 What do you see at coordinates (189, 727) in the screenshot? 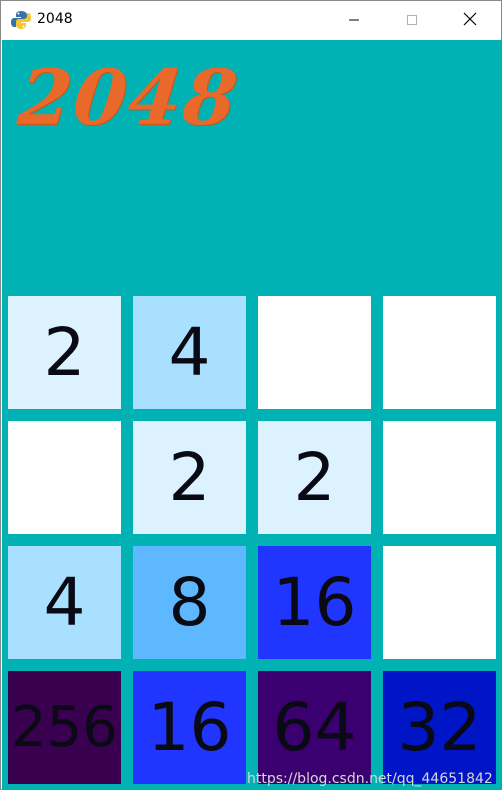
I see `tile-r4-c2: 16` at bounding box center [189, 727].